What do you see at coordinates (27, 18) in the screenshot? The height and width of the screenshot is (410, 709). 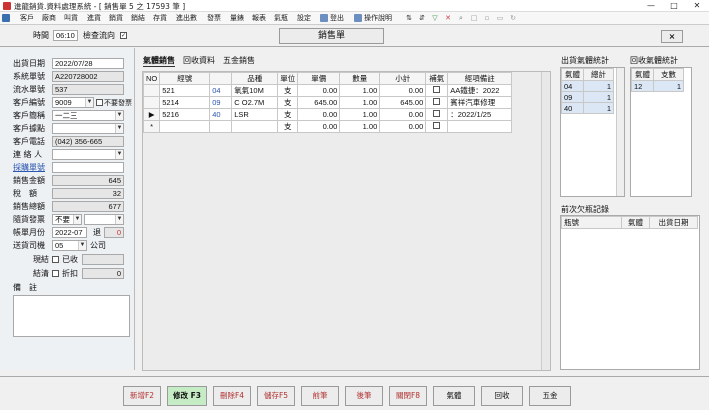 I see `menu-customer: 客戶` at bounding box center [27, 18].